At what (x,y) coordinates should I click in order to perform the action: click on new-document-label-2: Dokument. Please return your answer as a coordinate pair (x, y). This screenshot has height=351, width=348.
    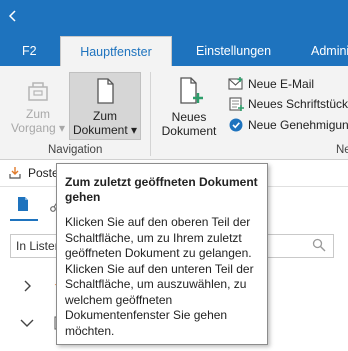
    Looking at the image, I should click on (189, 131).